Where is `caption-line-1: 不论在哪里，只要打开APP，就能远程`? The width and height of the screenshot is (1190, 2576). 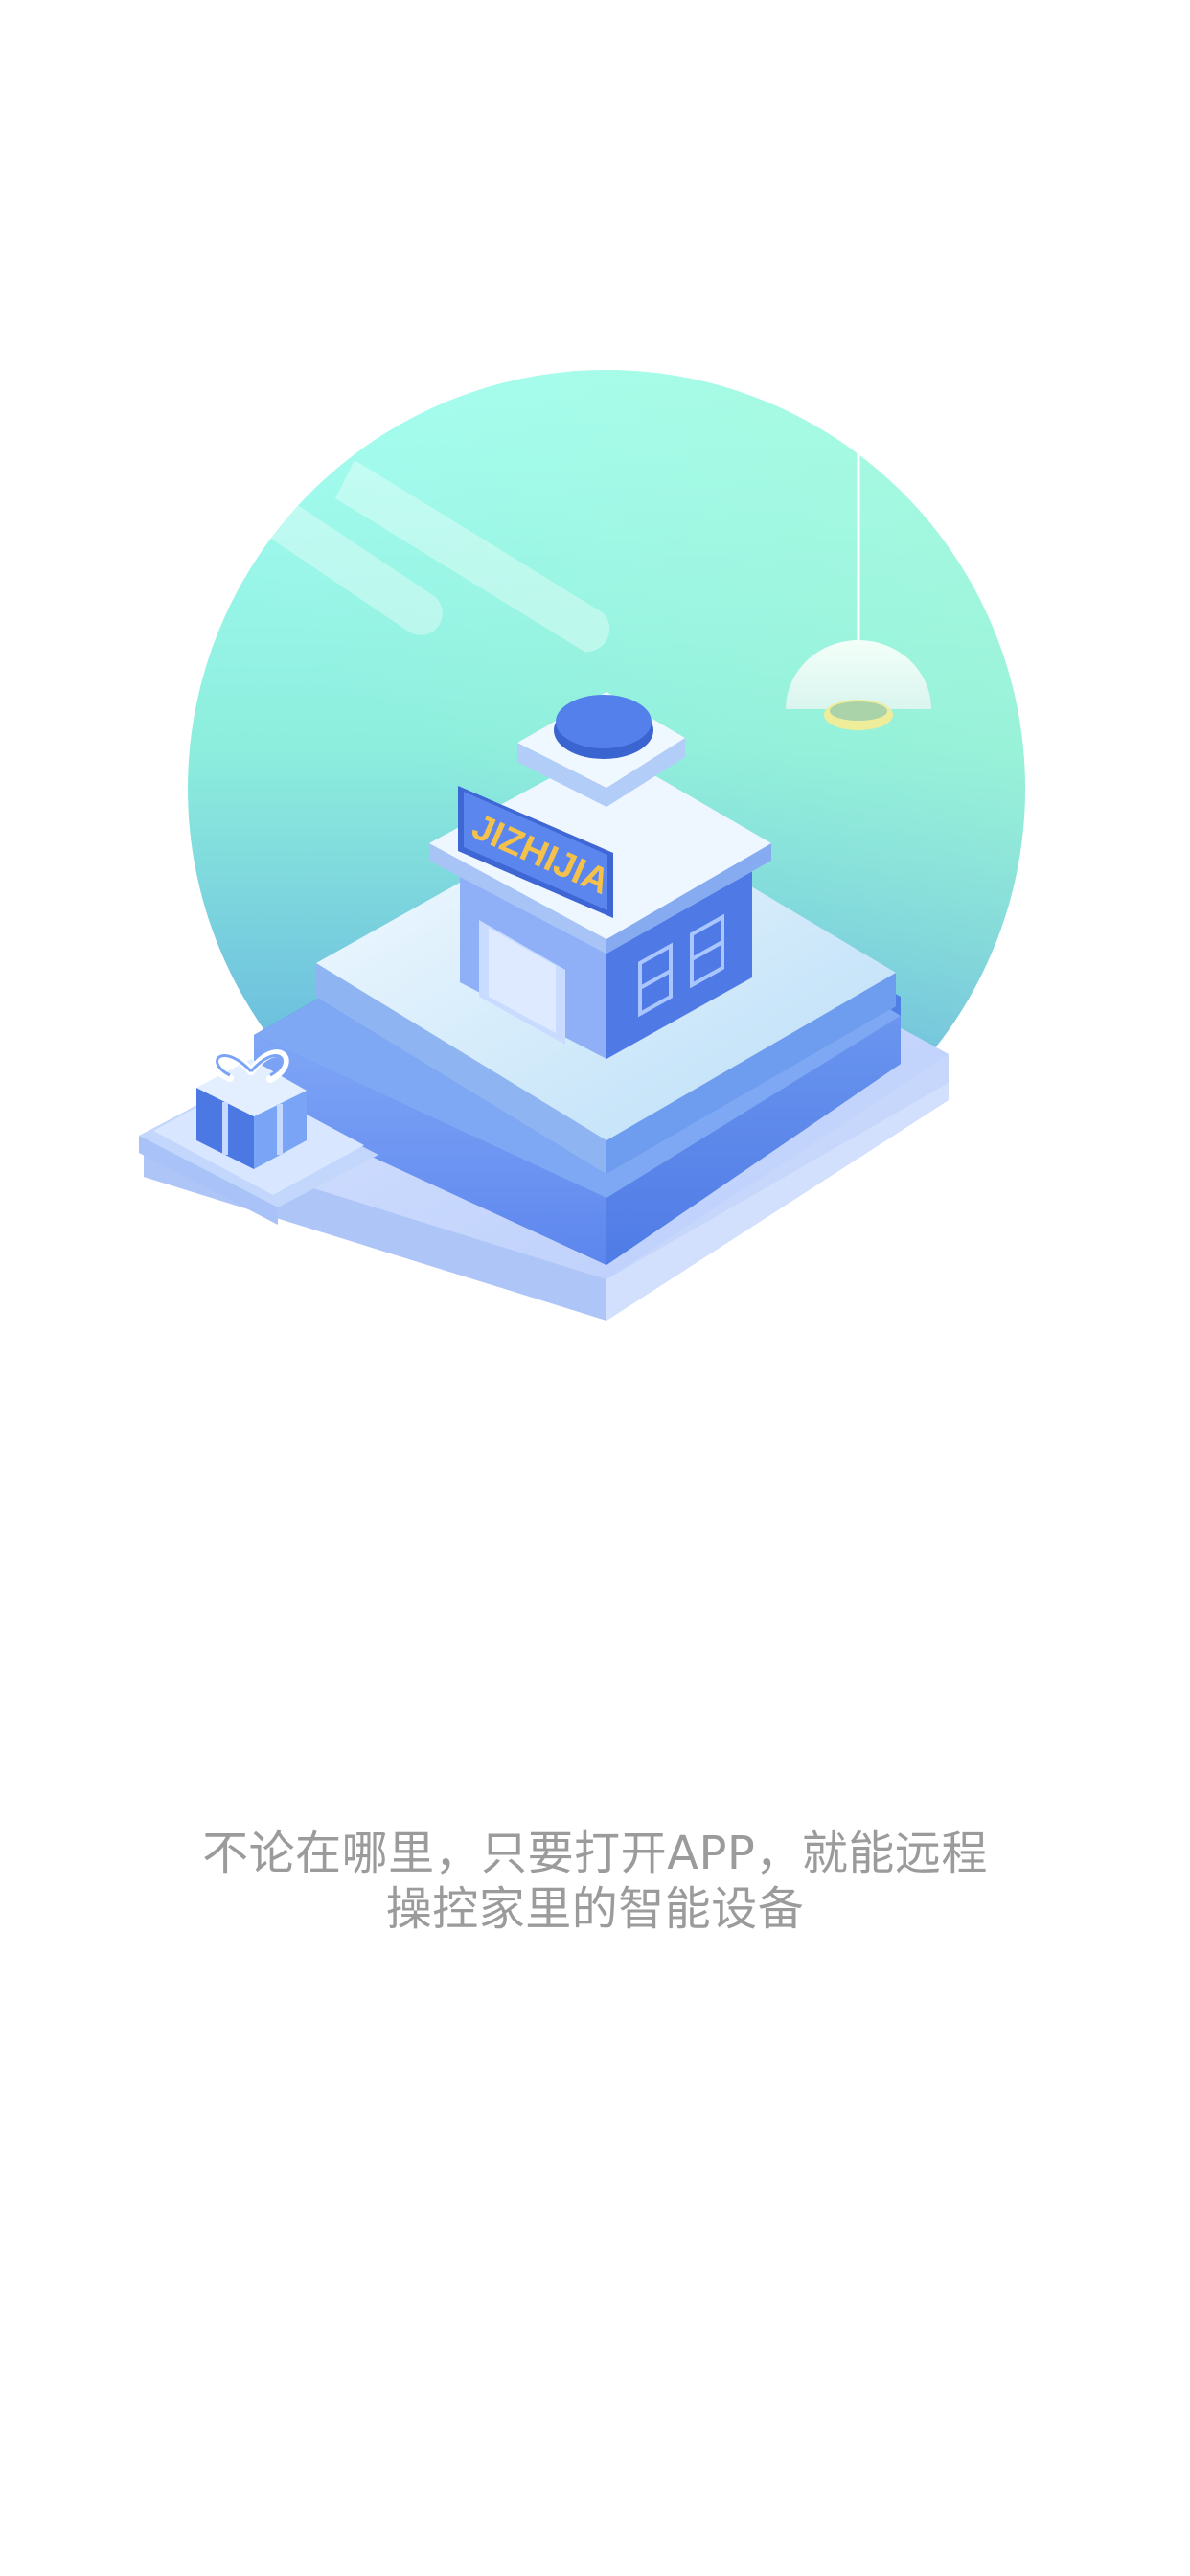
caption-line-1: 不论在哪里，只要打开APP，就能远程 is located at coordinates (595, 1853).